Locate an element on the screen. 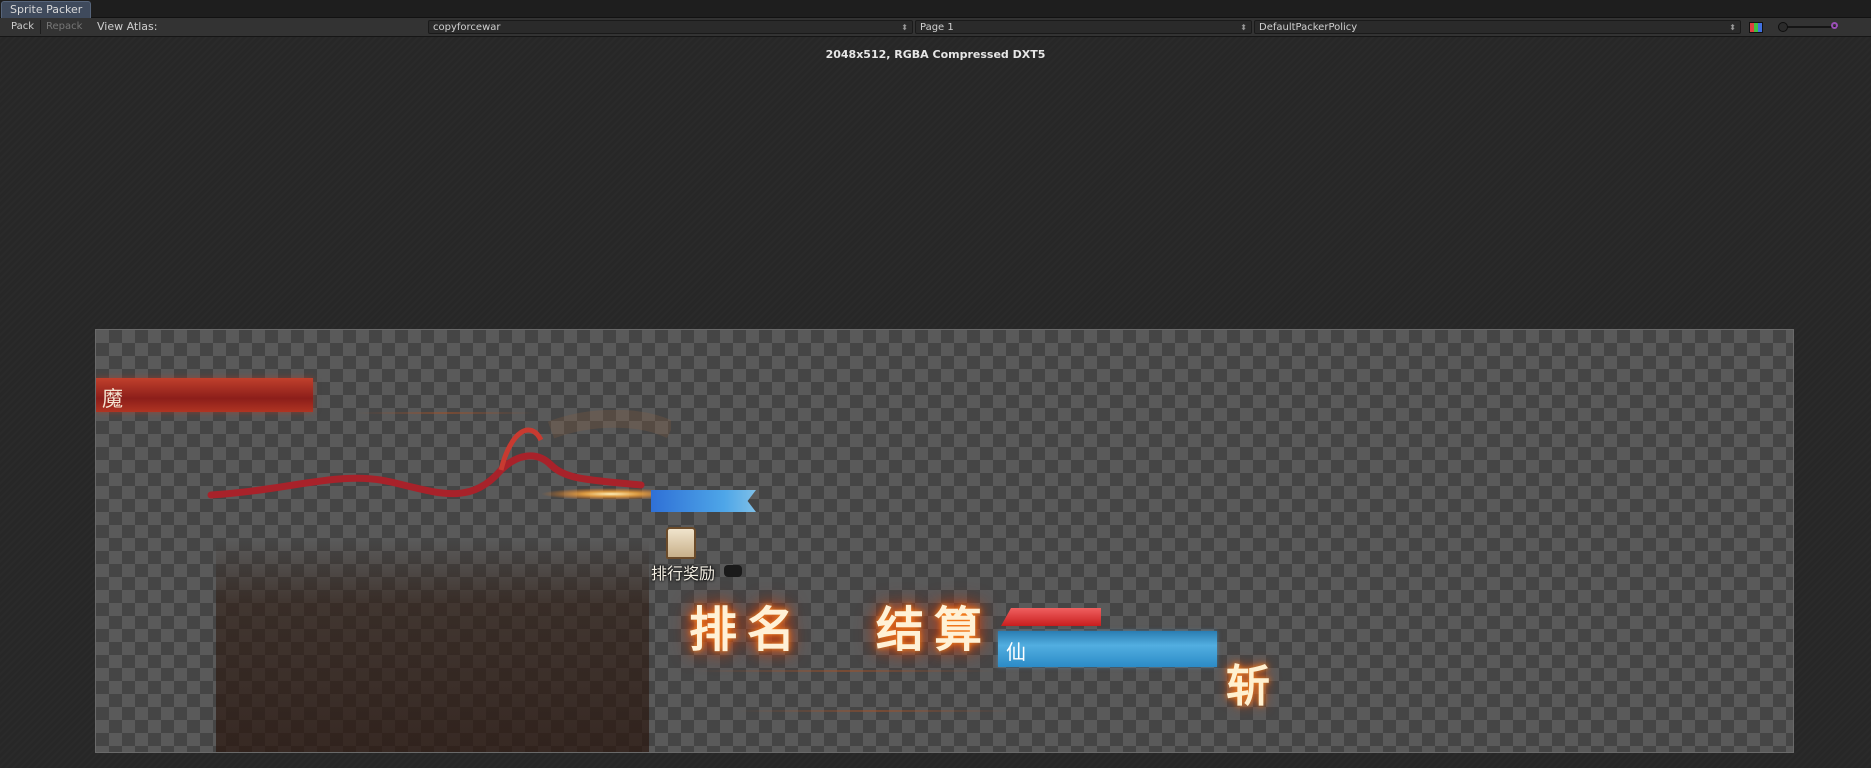  page-dropdown-value: Page 1 is located at coordinates (937, 27).